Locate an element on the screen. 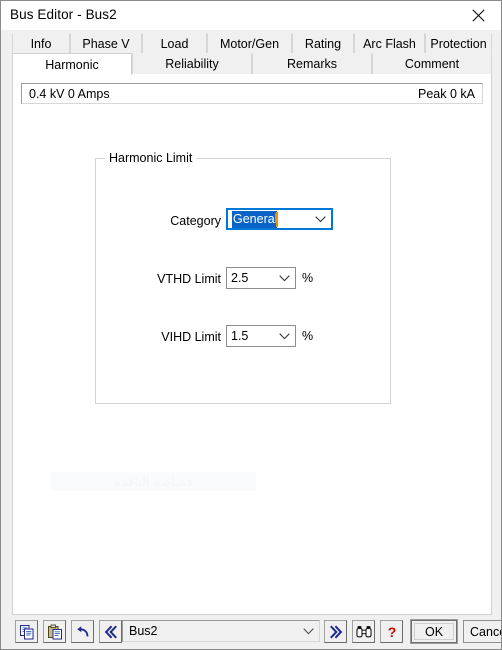 The image size is (502, 650). tab-info: Info is located at coordinates (41, 43).